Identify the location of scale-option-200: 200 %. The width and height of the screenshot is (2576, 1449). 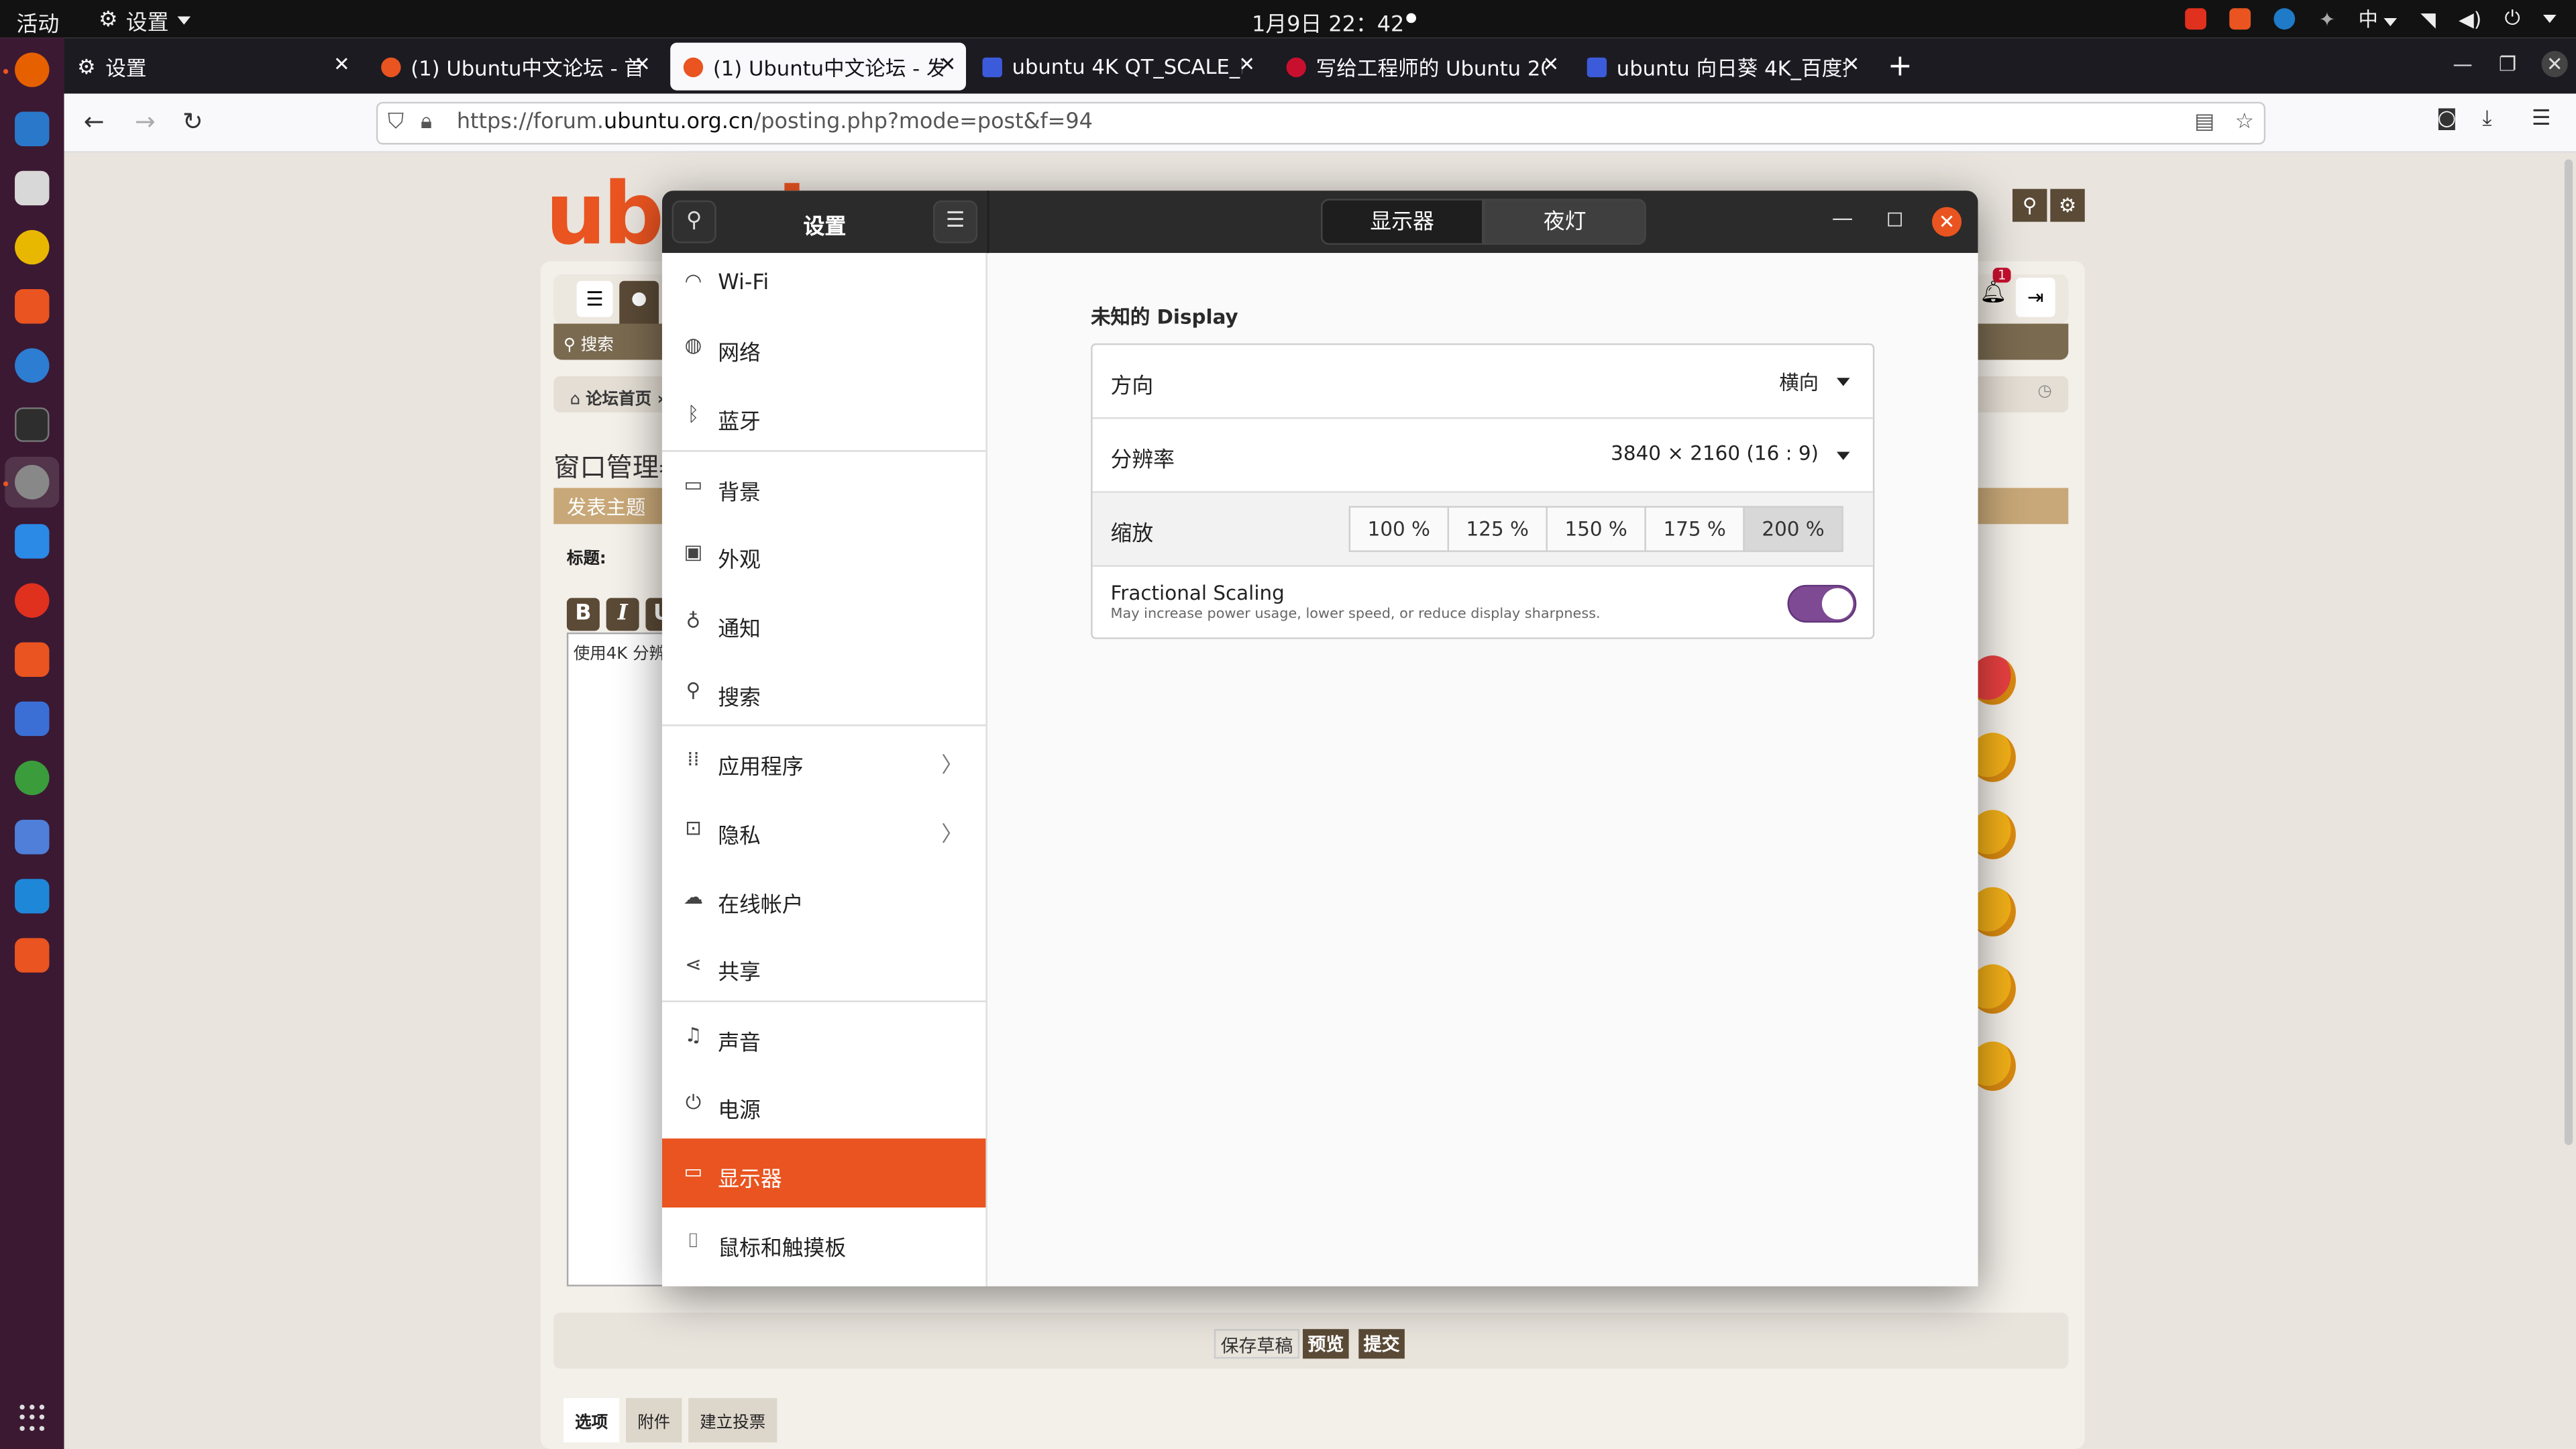
(1793, 529).